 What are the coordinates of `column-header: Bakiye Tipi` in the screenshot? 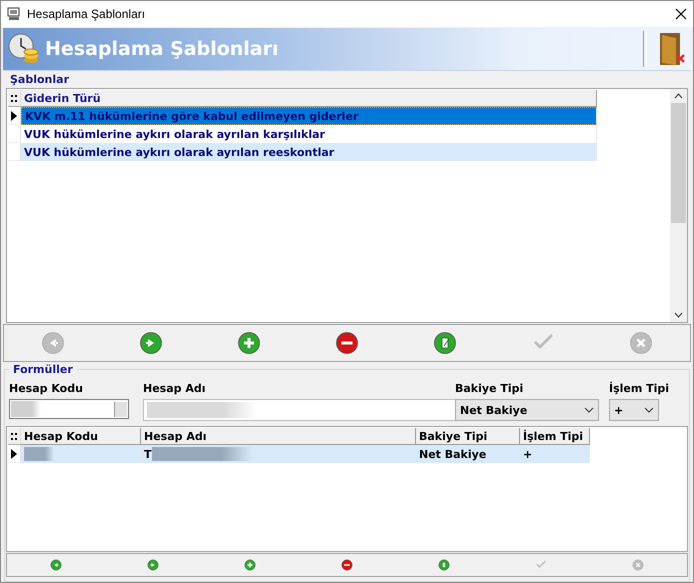 It's located at (468, 436).